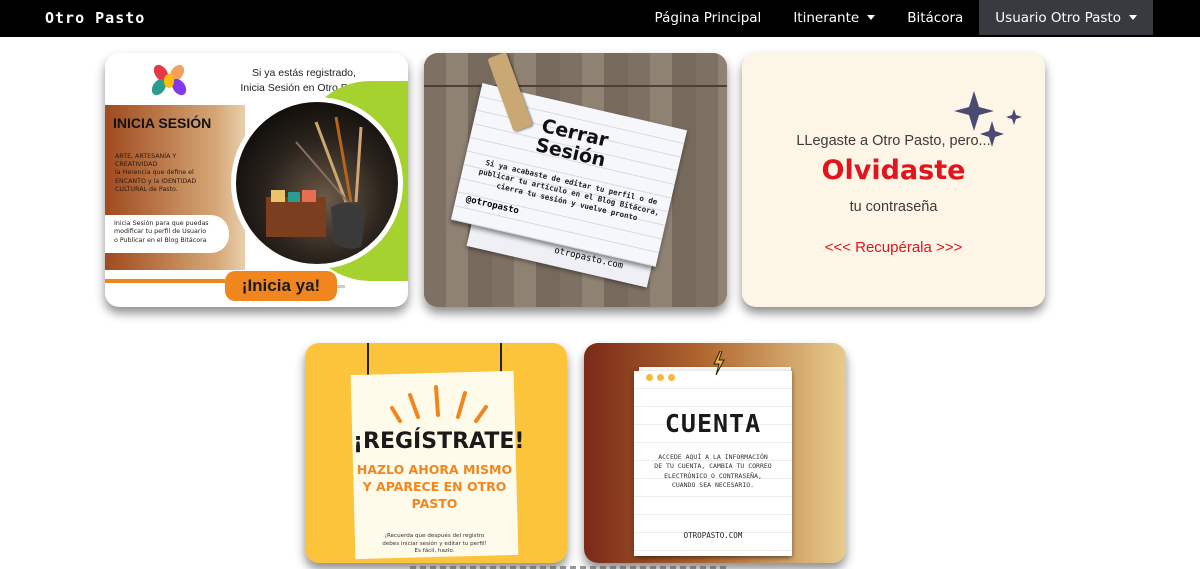 The height and width of the screenshot is (569, 1200). I want to click on register-sub-line: Y APARECE EN OTRO, so click(434, 486).